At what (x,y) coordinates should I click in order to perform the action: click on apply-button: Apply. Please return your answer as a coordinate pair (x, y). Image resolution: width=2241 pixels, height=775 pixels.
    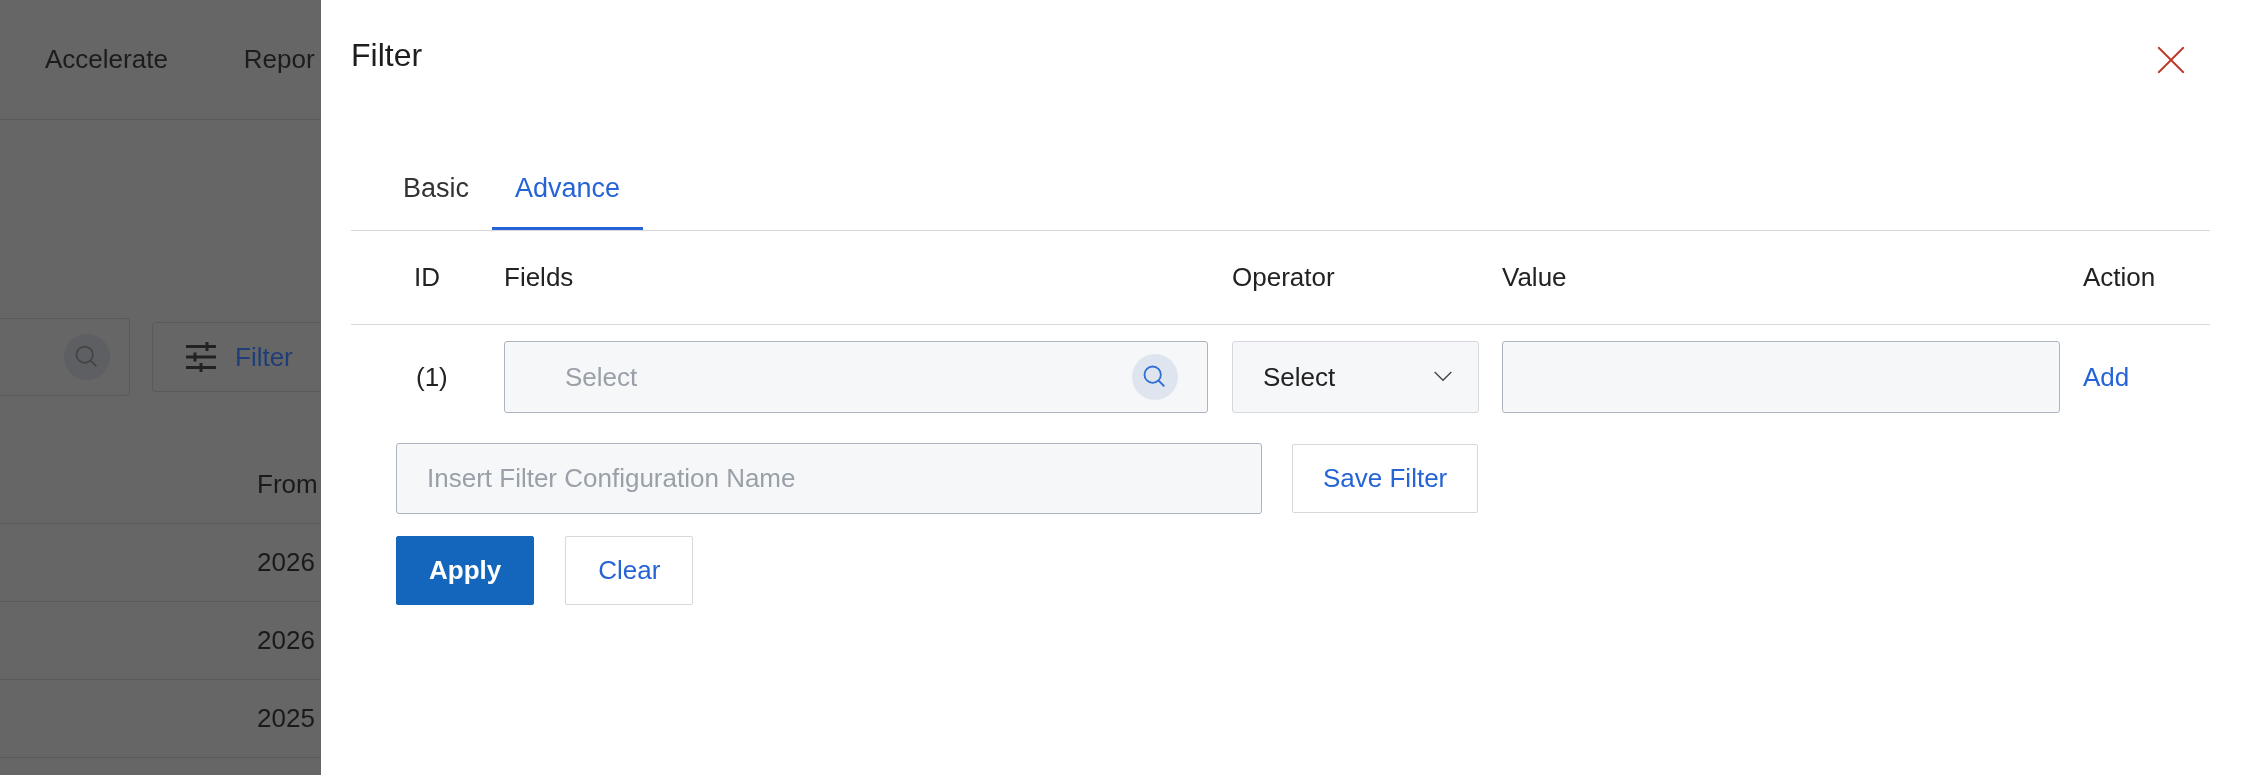
    Looking at the image, I should click on (465, 570).